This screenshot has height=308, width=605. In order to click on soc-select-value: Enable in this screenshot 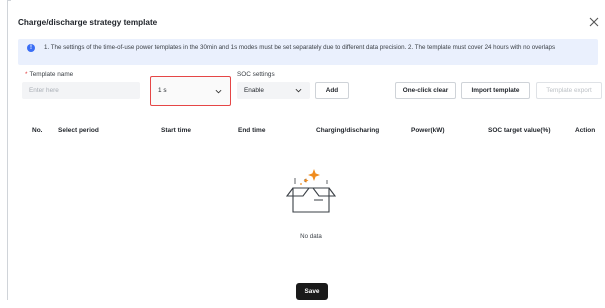, I will do `click(254, 90)`.